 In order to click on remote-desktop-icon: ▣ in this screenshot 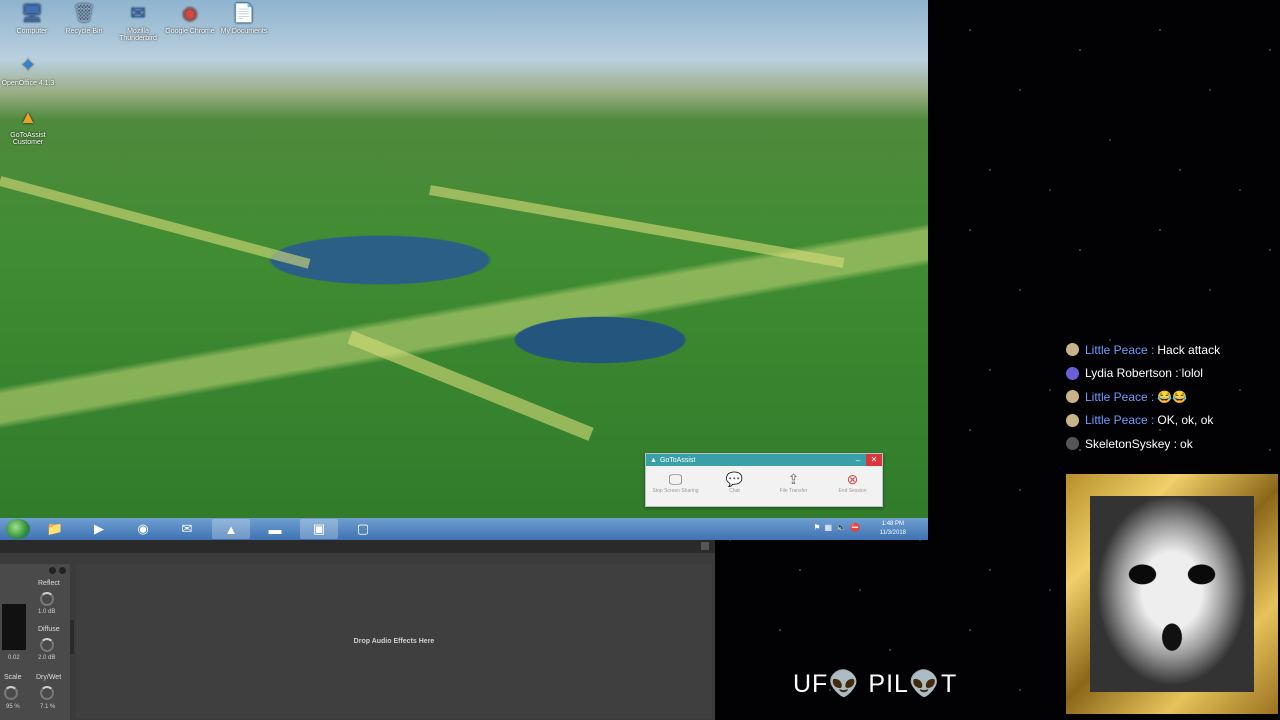, I will do `click(319, 528)`.